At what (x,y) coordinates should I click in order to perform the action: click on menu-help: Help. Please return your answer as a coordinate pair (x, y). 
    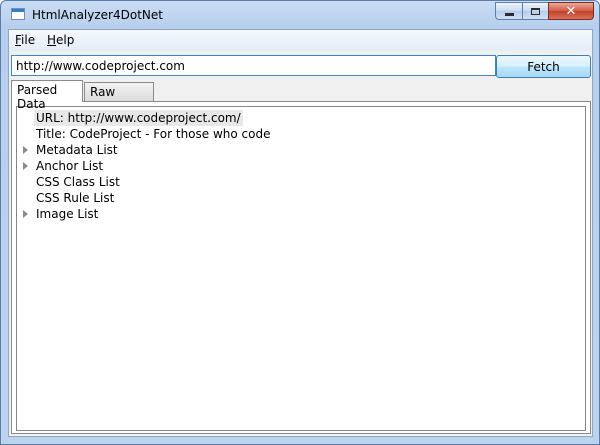
    Looking at the image, I should click on (60, 40).